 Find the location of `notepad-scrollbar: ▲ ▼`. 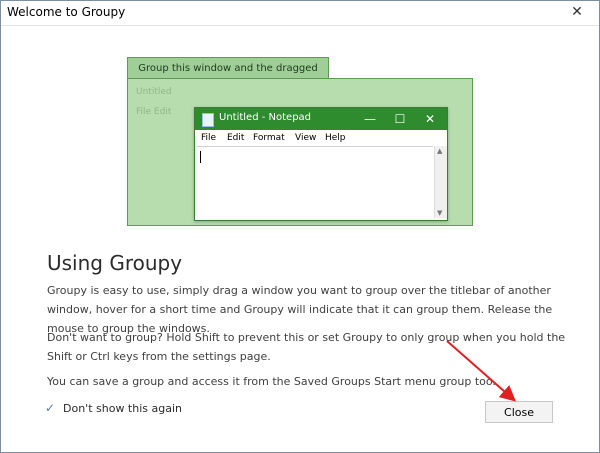

notepad-scrollbar: ▲ ▼ is located at coordinates (440, 182).